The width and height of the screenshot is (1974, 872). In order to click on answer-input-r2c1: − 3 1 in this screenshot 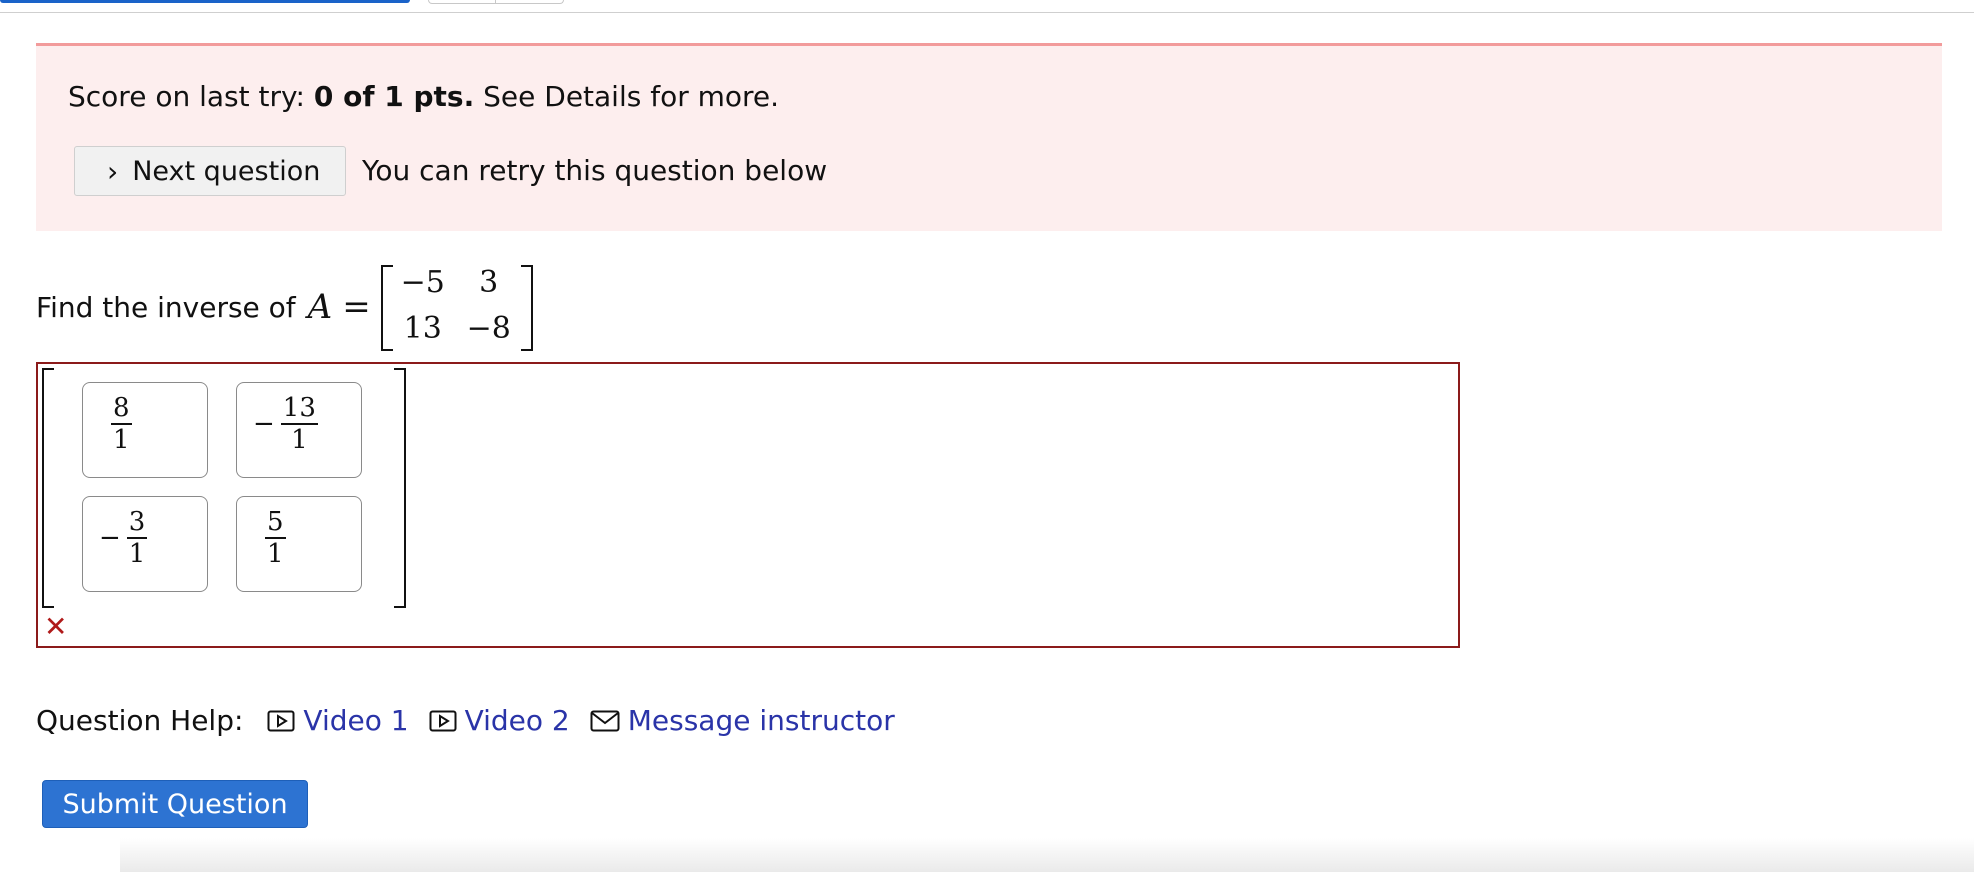, I will do `click(145, 544)`.